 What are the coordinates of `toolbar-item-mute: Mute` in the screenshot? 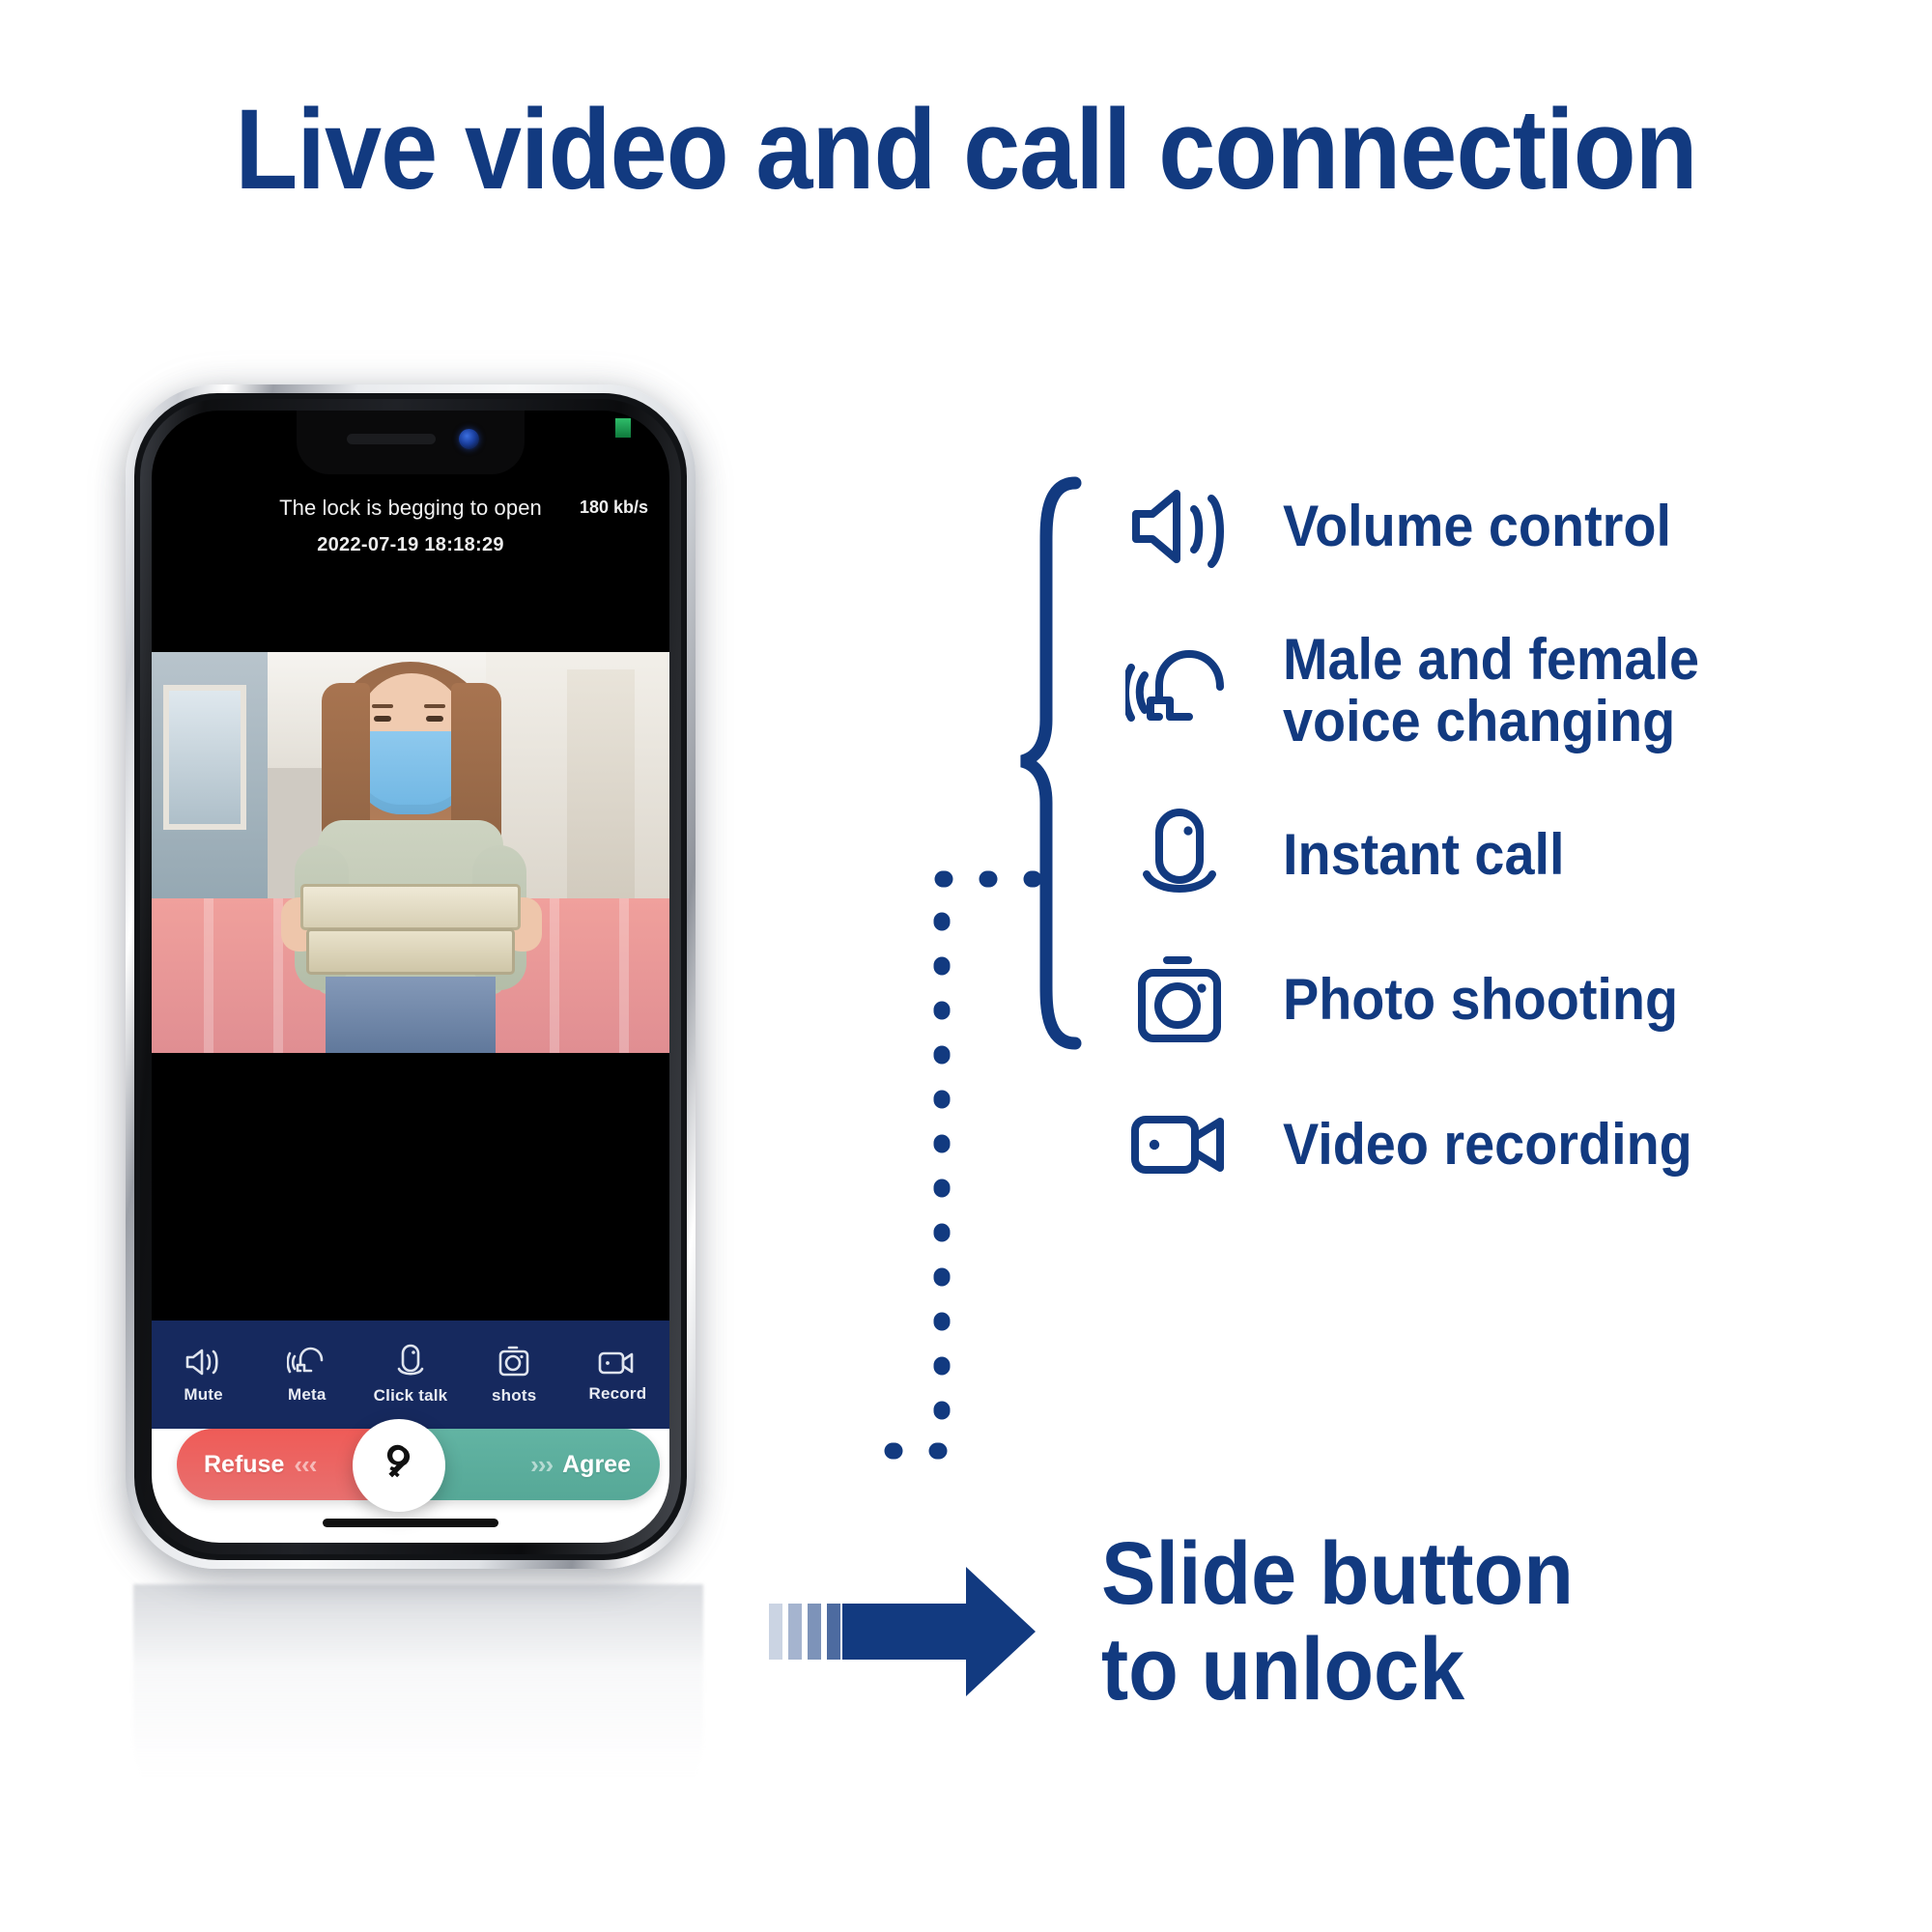 It's located at (203, 1375).